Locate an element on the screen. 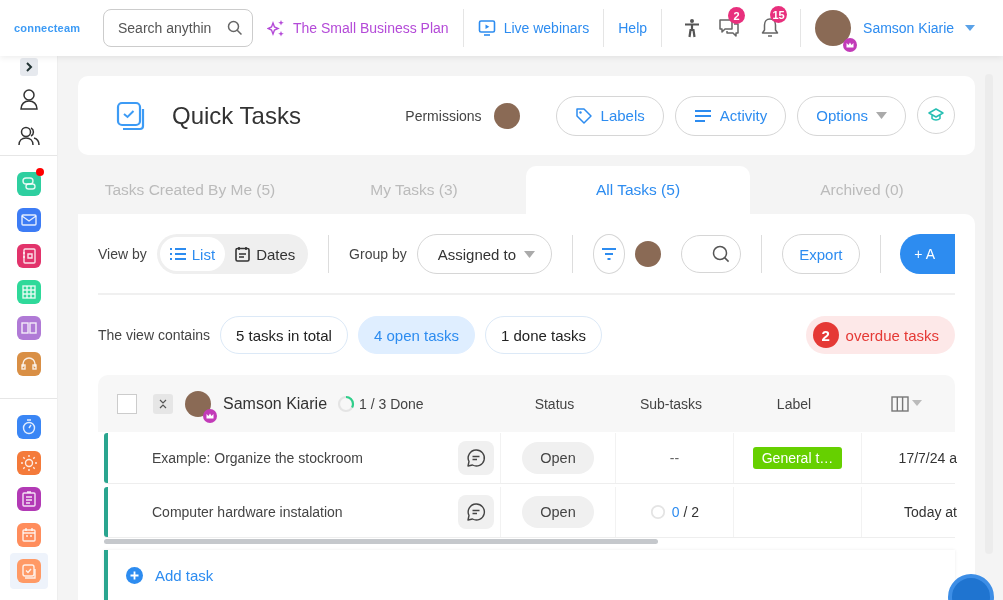 This screenshot has width=1003, height=600. subtasks-empty: -- is located at coordinates (674, 458).